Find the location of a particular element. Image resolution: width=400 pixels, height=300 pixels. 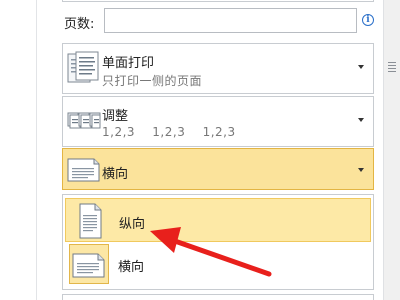

scrollbar-grip-icon is located at coordinates (392, 68).